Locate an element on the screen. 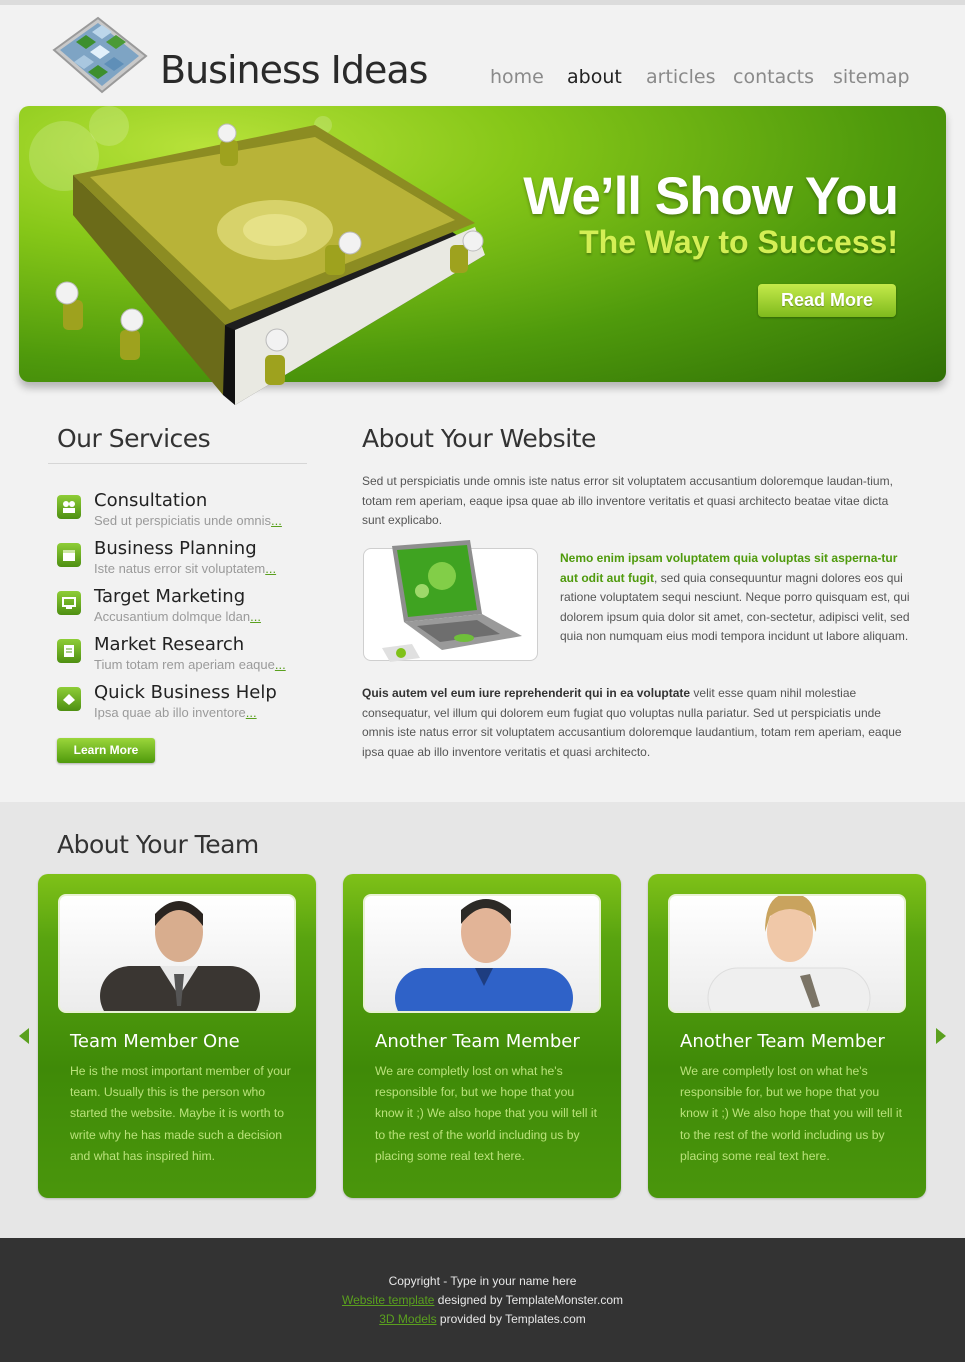 This screenshot has width=965, height=1362. services-title: Our Services is located at coordinates (134, 438).